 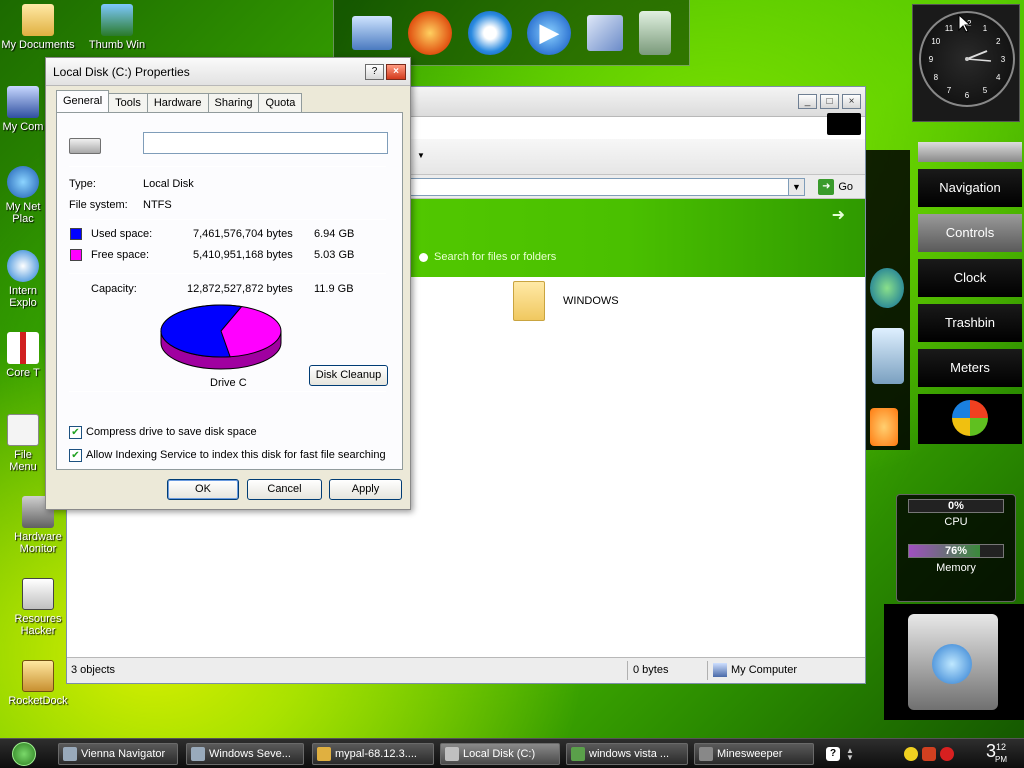 What do you see at coordinates (38, 543) in the screenshot?
I see `desktop-icon-label: Hardware Monitor` at bounding box center [38, 543].